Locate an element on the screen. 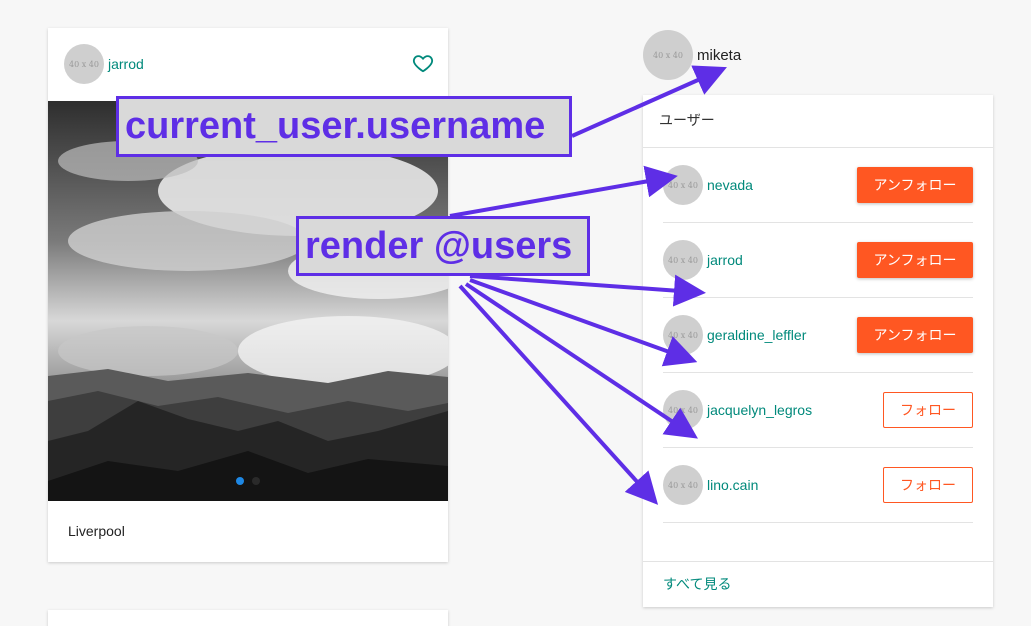  see-all-link: すべて見る is located at coordinates (818, 584).